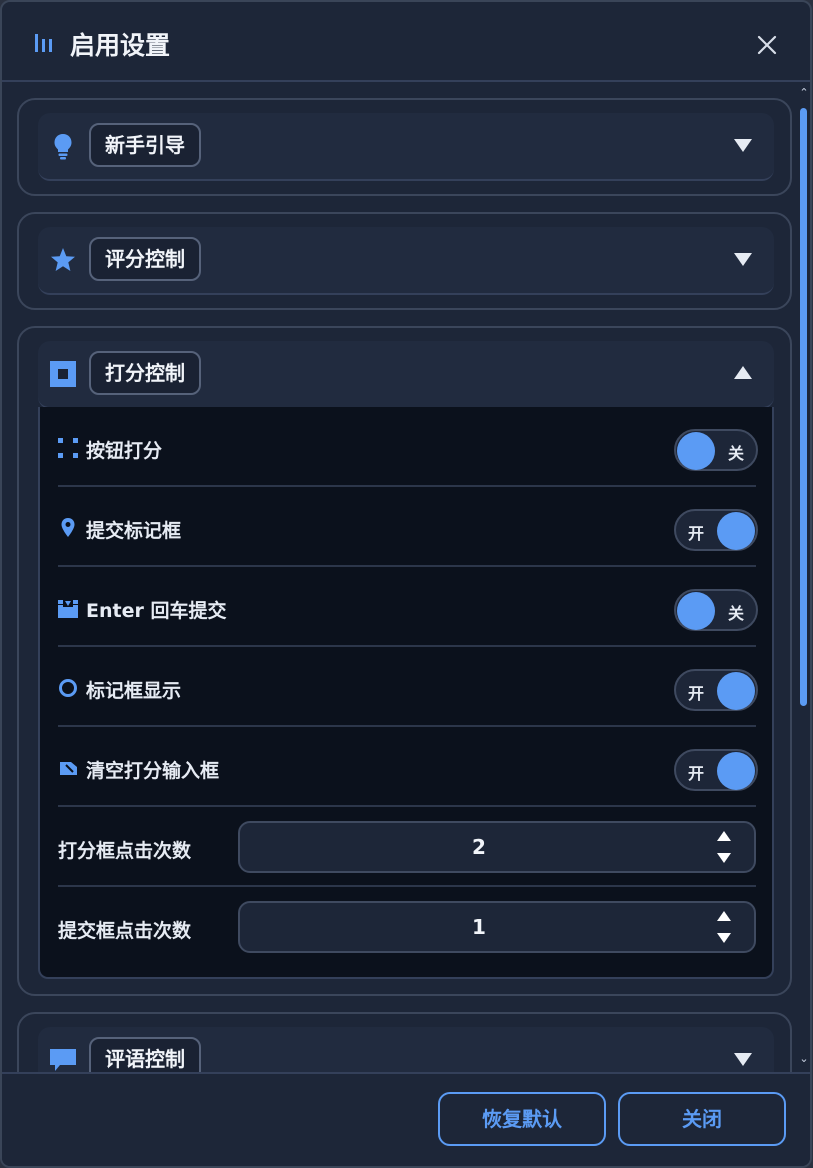 The height and width of the screenshot is (1168, 813). What do you see at coordinates (702, 1119) in the screenshot?
I see `close-button: 关闭` at bounding box center [702, 1119].